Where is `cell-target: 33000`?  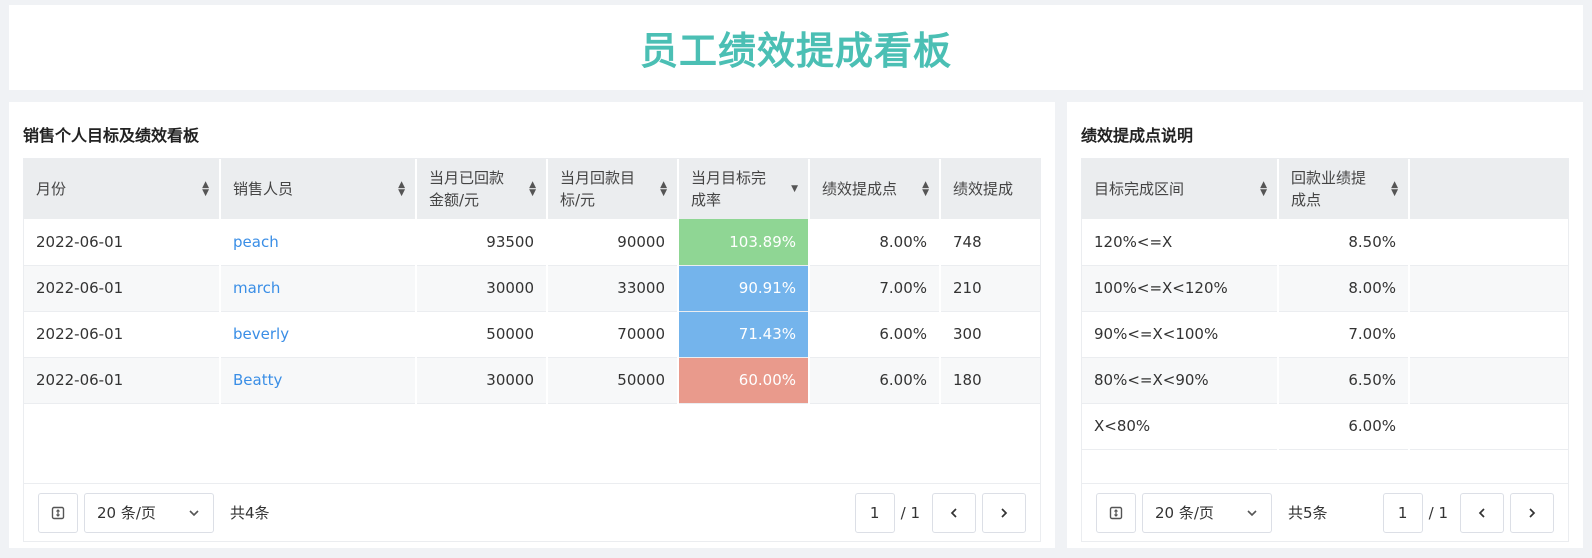 cell-target: 33000 is located at coordinates (613, 288).